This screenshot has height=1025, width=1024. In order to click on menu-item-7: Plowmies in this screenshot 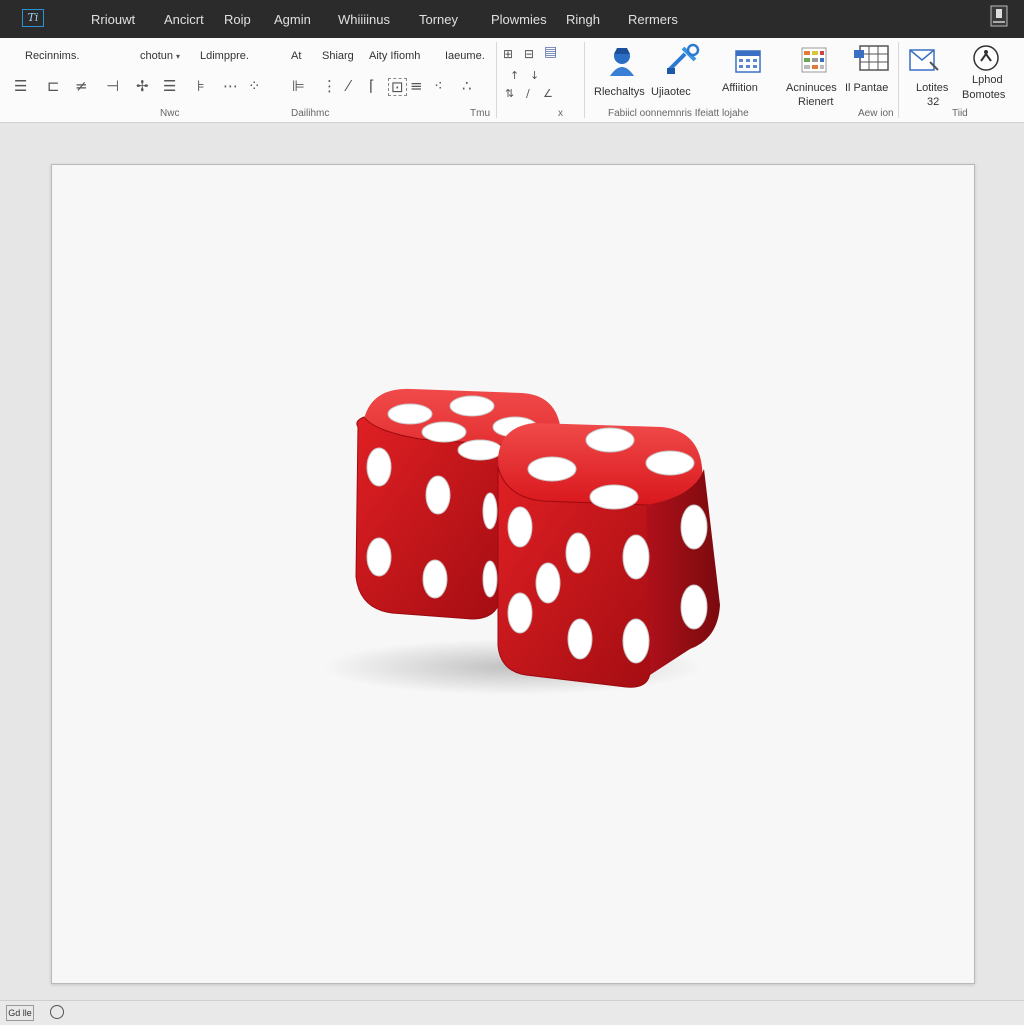, I will do `click(519, 19)`.